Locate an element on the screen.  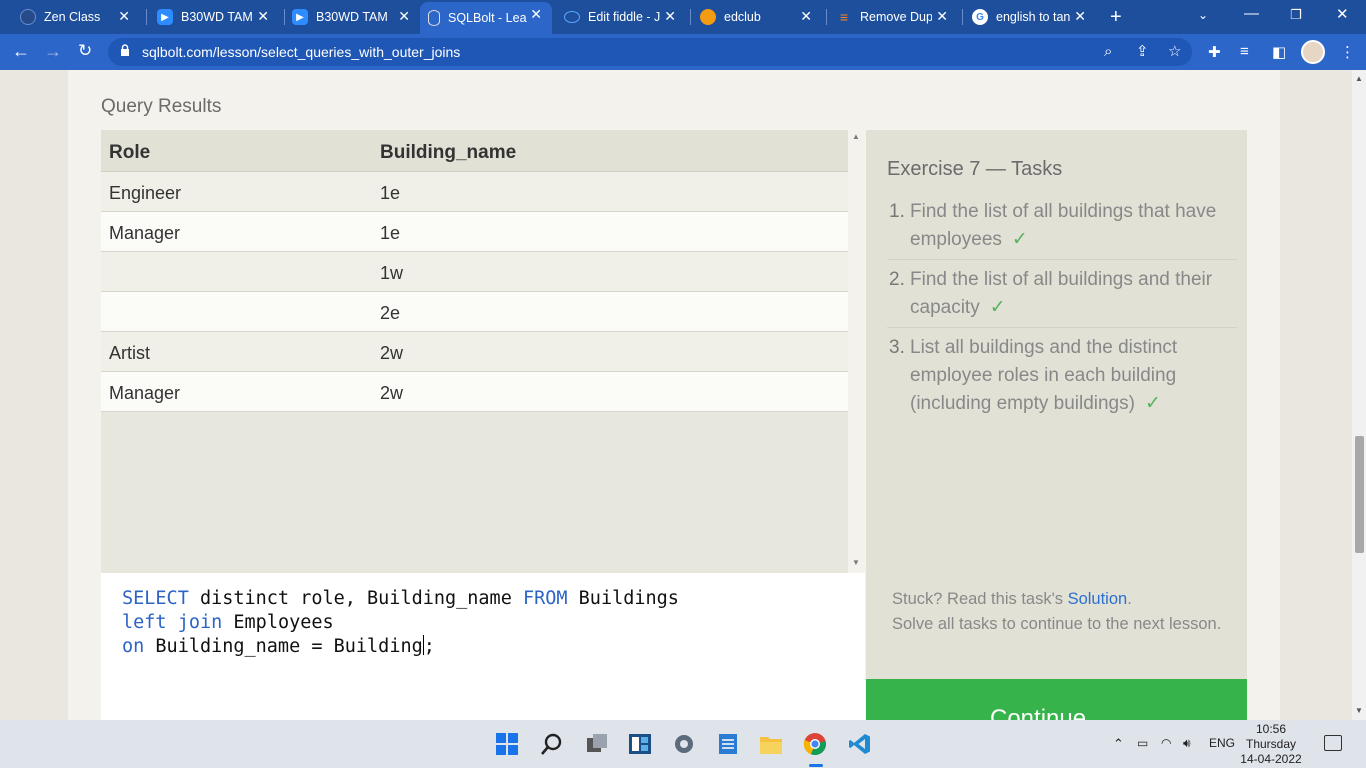
tab-sqlbolt: SQLBolt - Lea ✕ is located at coordinates (486, 18).